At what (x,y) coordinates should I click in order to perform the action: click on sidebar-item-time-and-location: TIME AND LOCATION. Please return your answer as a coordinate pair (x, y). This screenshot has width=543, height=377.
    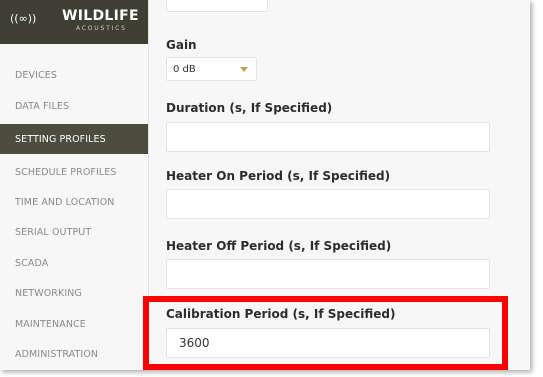
    Looking at the image, I should click on (74, 202).